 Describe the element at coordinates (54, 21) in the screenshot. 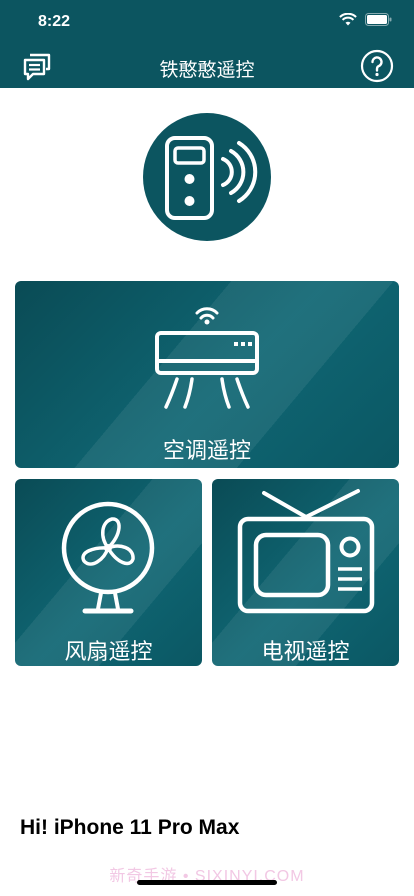

I see `status-time: 8:22` at that location.